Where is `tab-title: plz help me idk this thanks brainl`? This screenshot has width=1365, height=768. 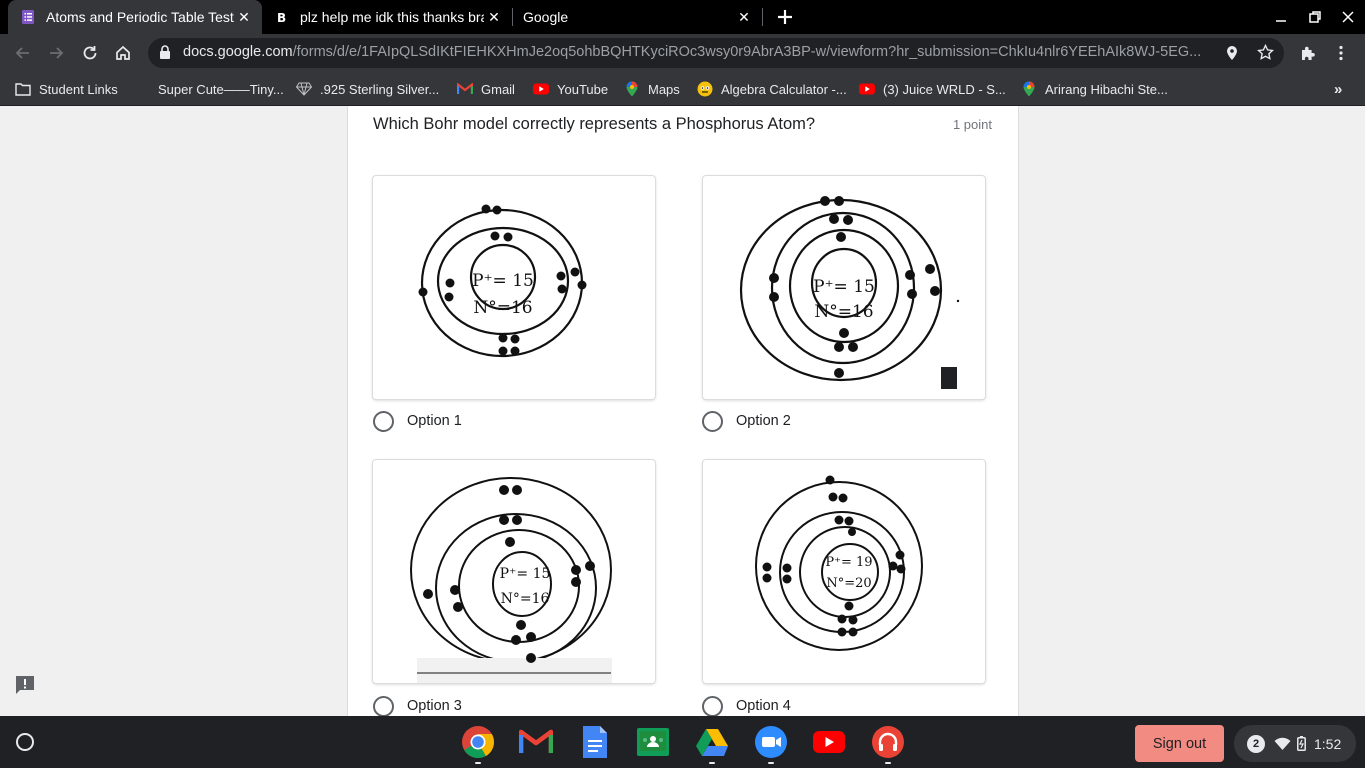
tab-title: plz help me idk this thanks brainl is located at coordinates (392, 17).